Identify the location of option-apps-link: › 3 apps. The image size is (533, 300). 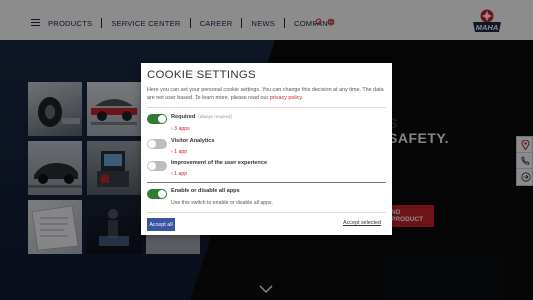
(180, 129).